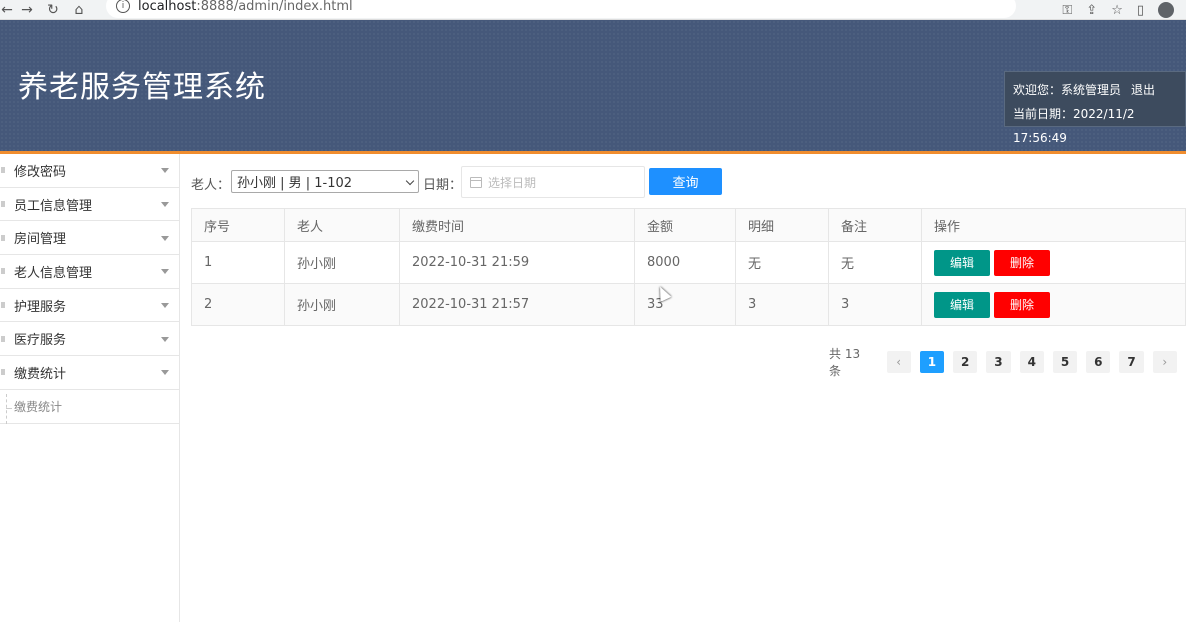 Image resolution: width=1186 pixels, height=622 pixels. I want to click on site-info-icon: i, so click(123, 6).